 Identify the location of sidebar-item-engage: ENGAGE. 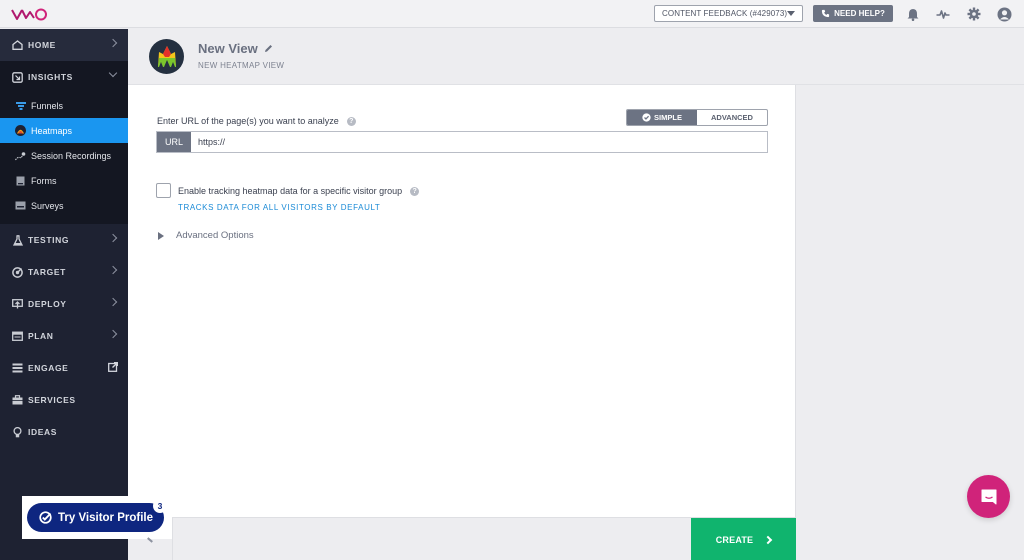
(64, 368).